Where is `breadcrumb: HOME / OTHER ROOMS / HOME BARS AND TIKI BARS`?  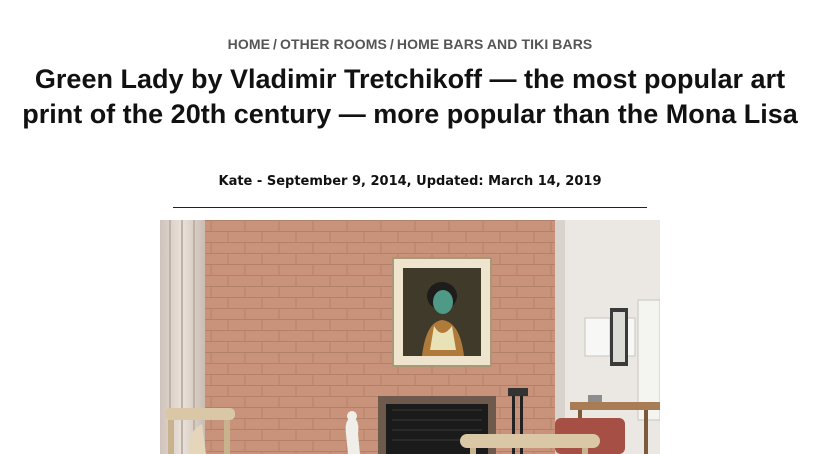 breadcrumb: HOME / OTHER ROOMS / HOME BARS AND TIKI BARS is located at coordinates (410, 44).